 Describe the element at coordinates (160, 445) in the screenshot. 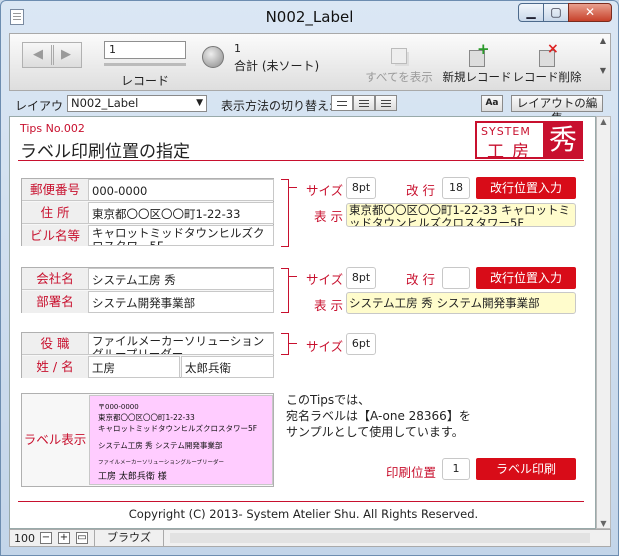

I see `label-line-company: システム工房 秀 システム開発事業部` at that location.